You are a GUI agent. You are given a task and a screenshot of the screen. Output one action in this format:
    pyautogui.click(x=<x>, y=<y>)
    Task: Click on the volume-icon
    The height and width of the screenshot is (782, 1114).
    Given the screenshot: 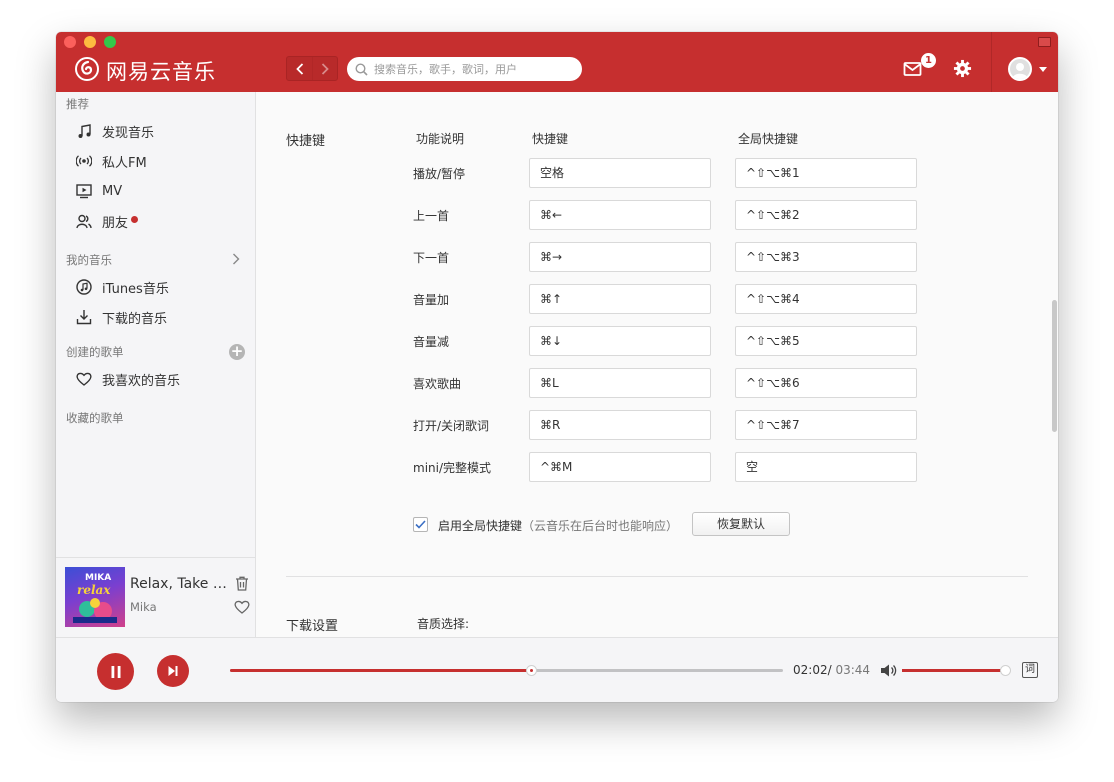 What is the action you would take?
    pyautogui.click(x=889, y=670)
    